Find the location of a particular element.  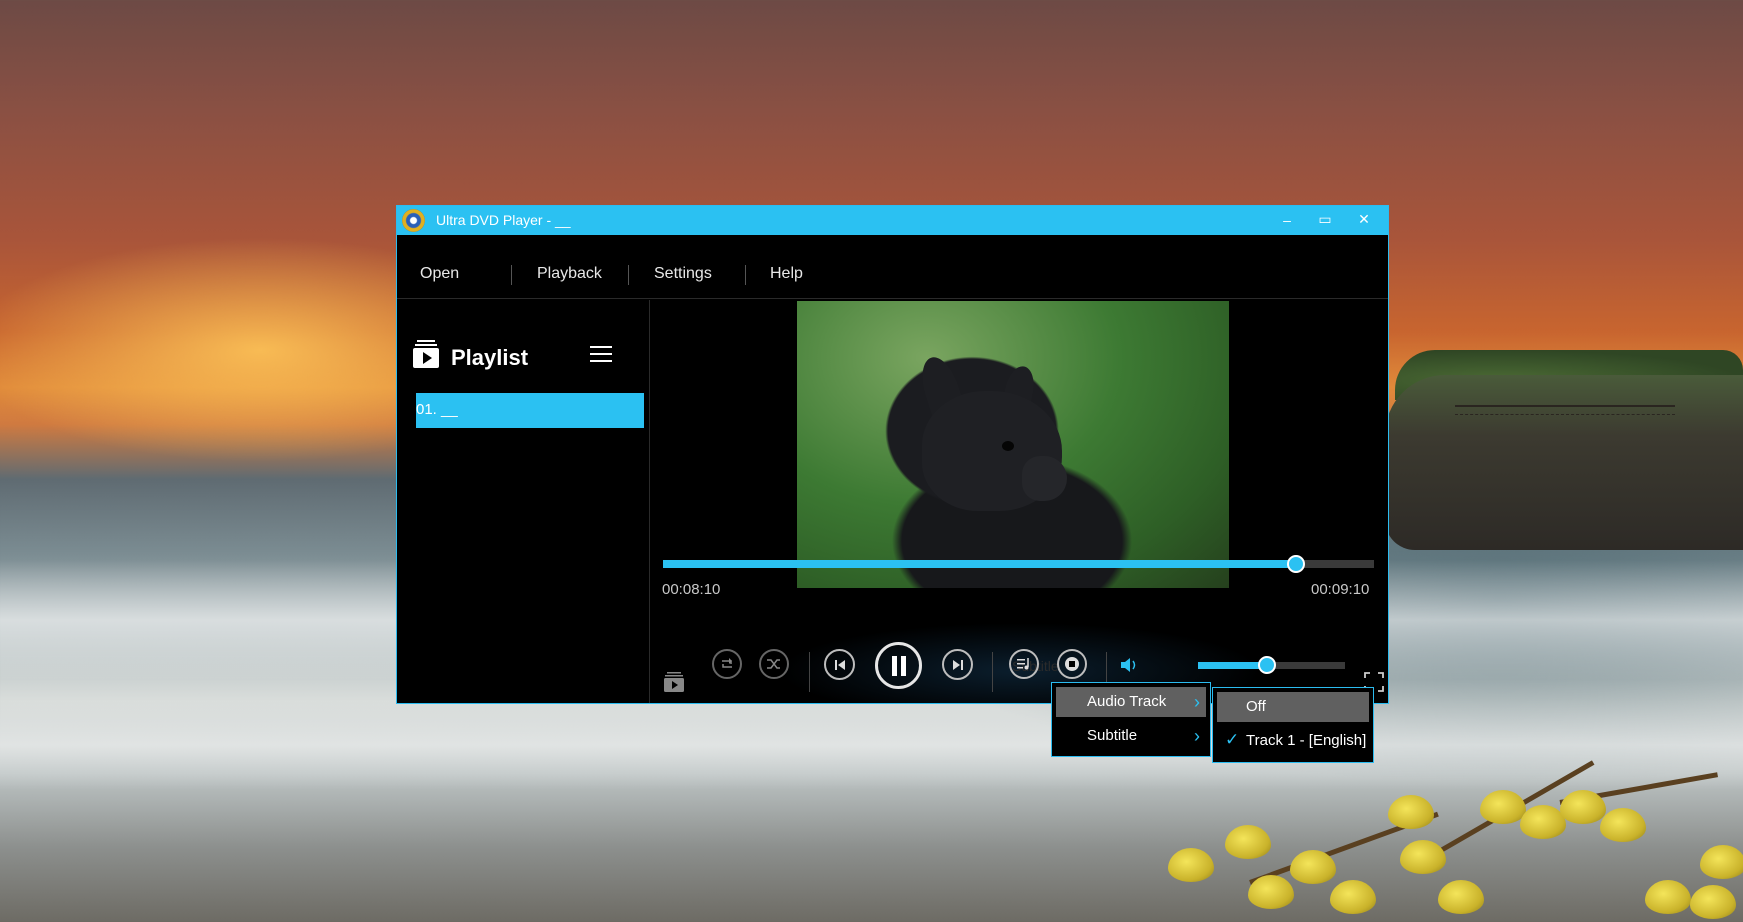

skip-previous-icon is located at coordinates (839, 664).